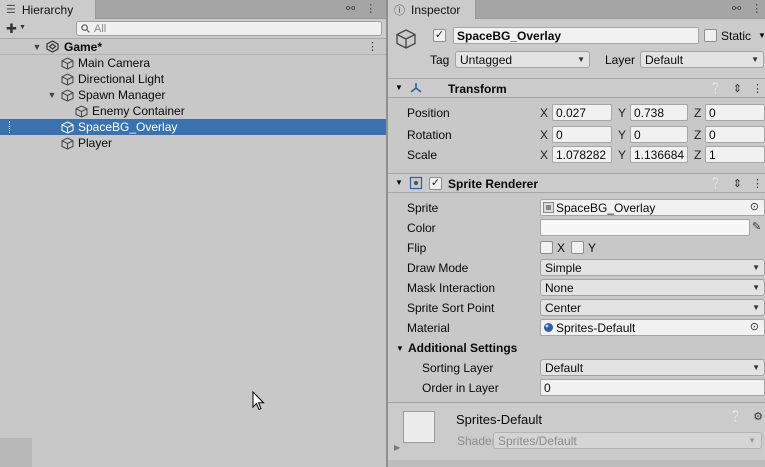 This screenshot has height=467, width=765. What do you see at coordinates (576, 183) in the screenshot?
I see `sprite-renderer-header: ▼ ✓ Sprite Renderer ❔ ⇕ ⋮` at bounding box center [576, 183].